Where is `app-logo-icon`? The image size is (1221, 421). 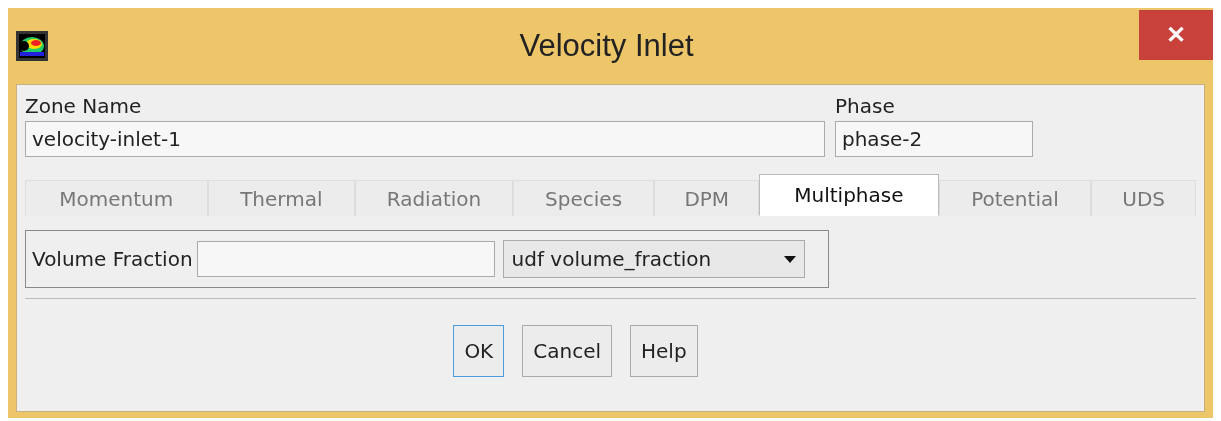 app-logo-icon is located at coordinates (32, 46).